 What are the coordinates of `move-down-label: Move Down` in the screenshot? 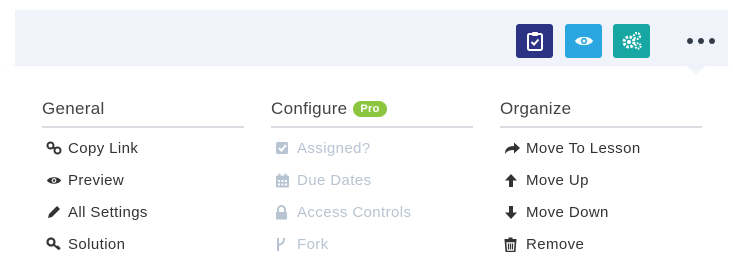 It's located at (567, 212).